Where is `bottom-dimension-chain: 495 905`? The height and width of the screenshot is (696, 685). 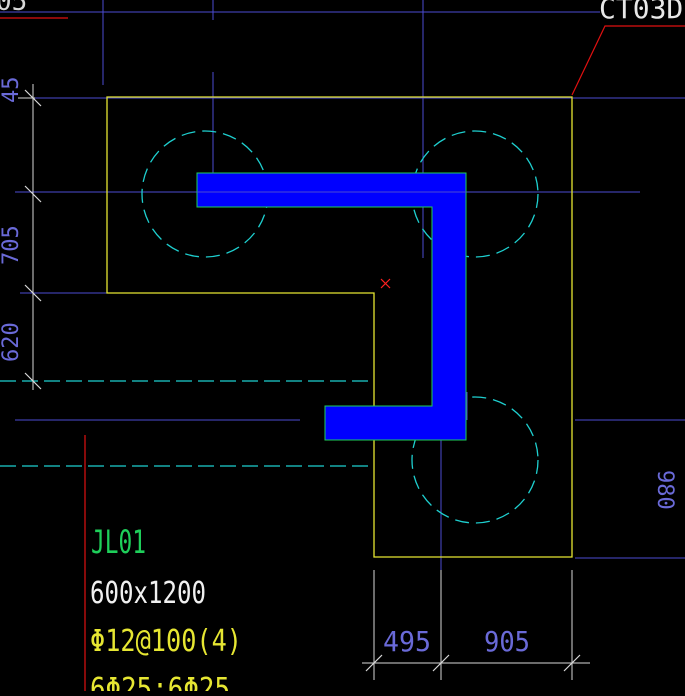
bottom-dimension-chain: 495 905 is located at coordinates (476, 625).